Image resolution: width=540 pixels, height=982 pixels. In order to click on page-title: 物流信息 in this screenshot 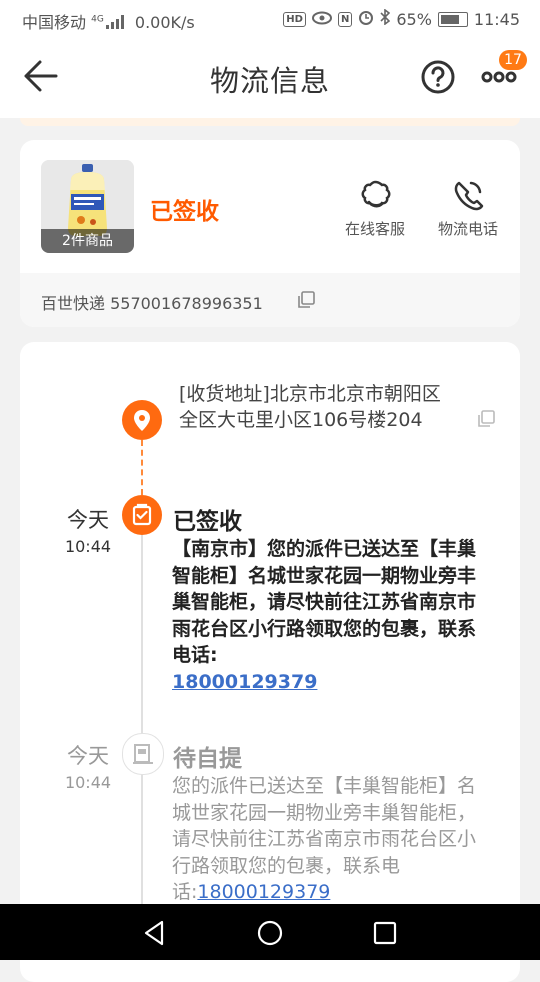, I will do `click(269, 81)`.